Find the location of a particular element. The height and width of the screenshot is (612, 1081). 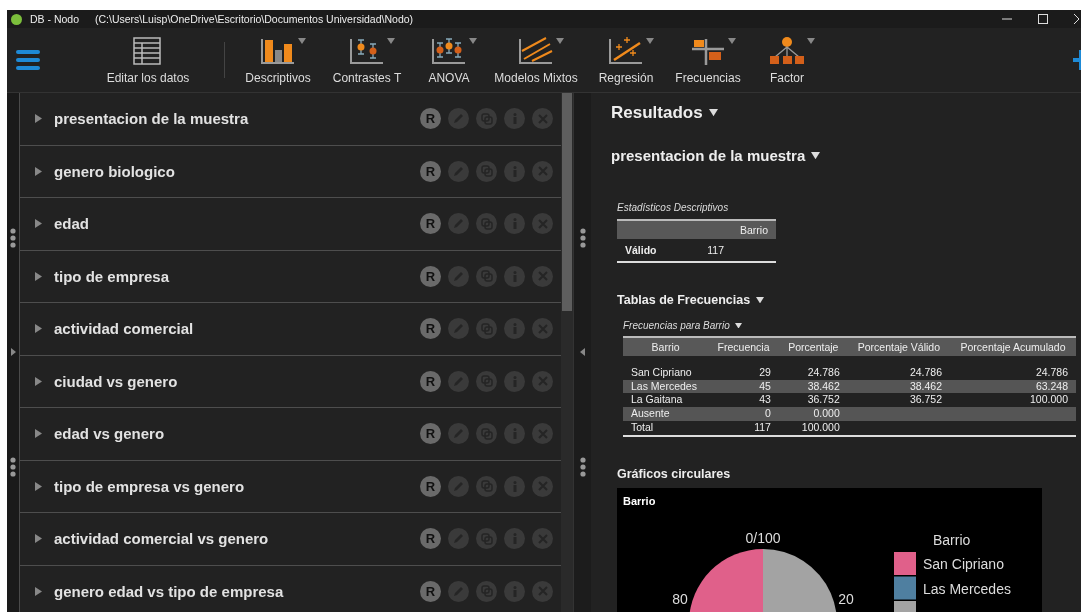

analysis-row: tipo de empresa vs genero R is located at coordinates (290, 486).